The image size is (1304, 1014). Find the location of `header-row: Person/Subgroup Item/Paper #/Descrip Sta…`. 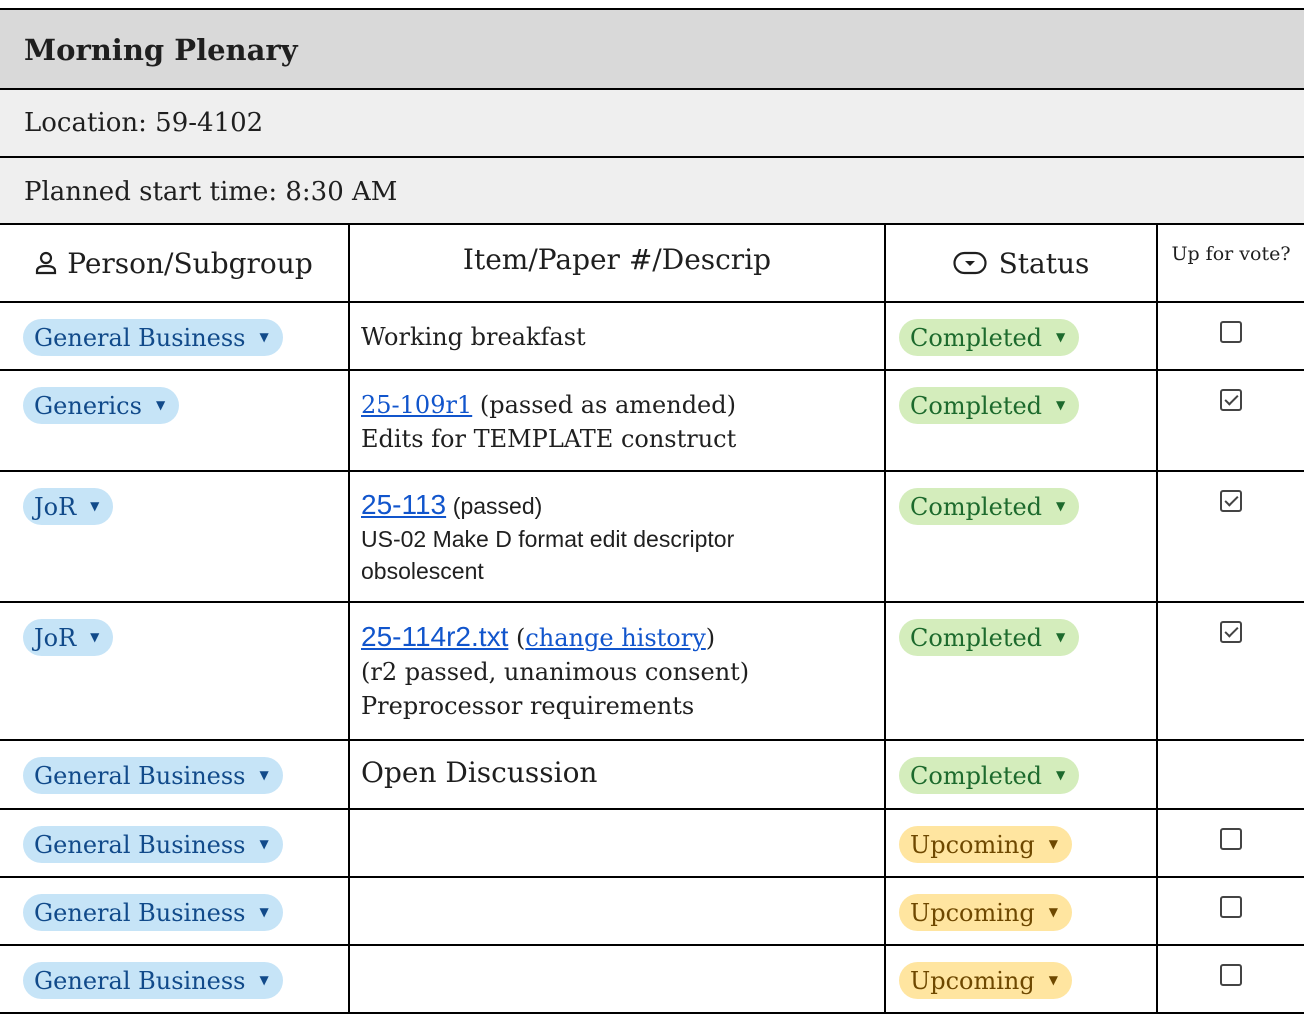

header-row: Person/Subgroup Item/Paper #/Descrip Sta… is located at coordinates (652, 263).